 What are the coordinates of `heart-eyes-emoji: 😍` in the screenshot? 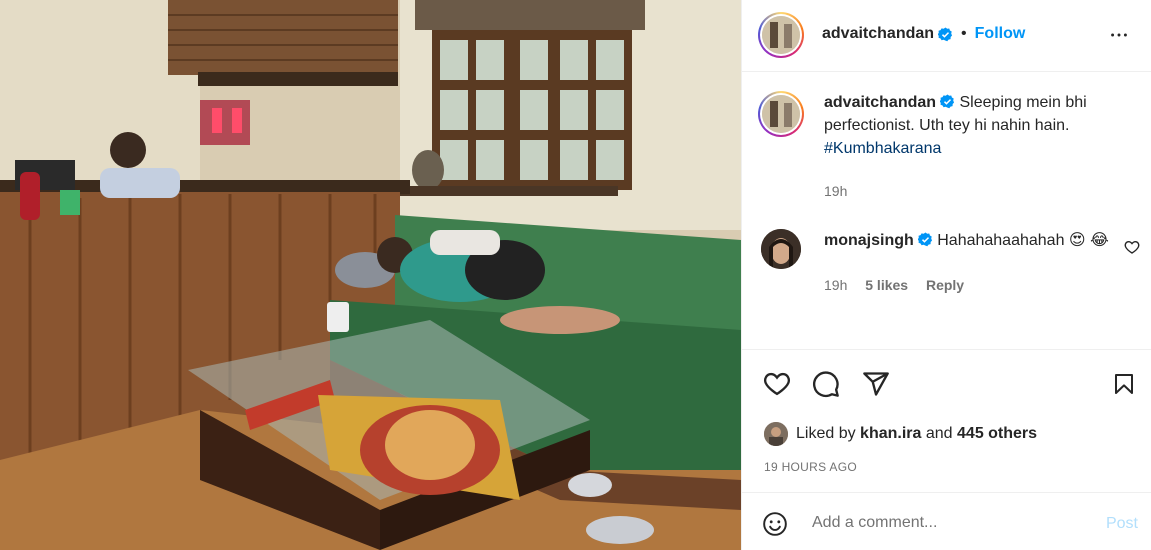 It's located at (1077, 240).